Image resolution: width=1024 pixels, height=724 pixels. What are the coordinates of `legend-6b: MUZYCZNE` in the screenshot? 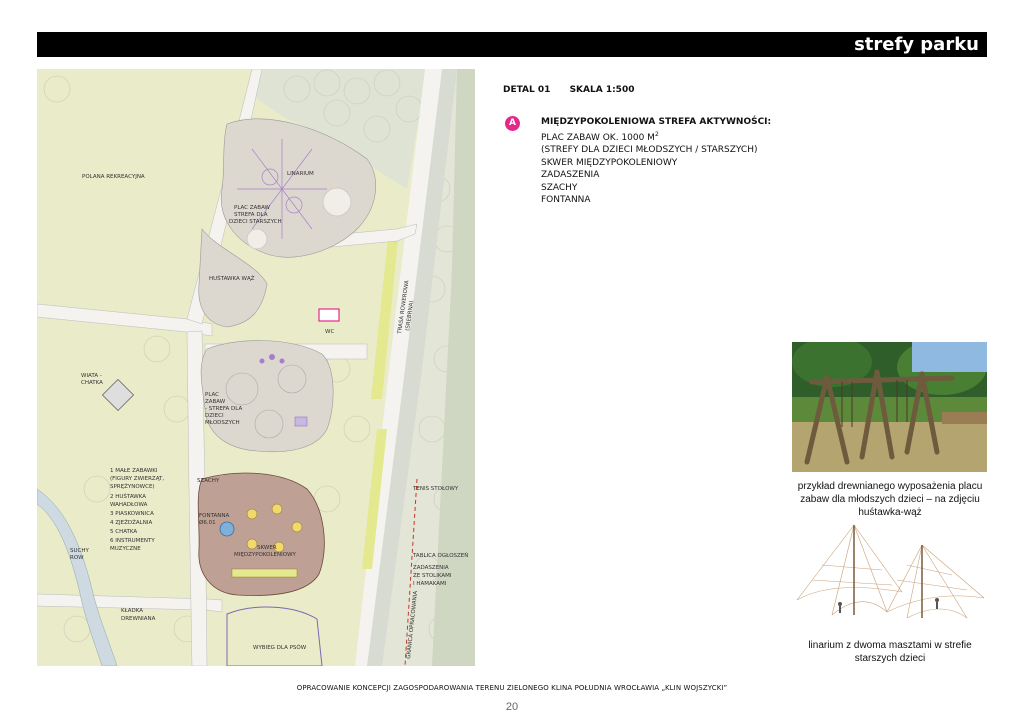 It's located at (125, 549).